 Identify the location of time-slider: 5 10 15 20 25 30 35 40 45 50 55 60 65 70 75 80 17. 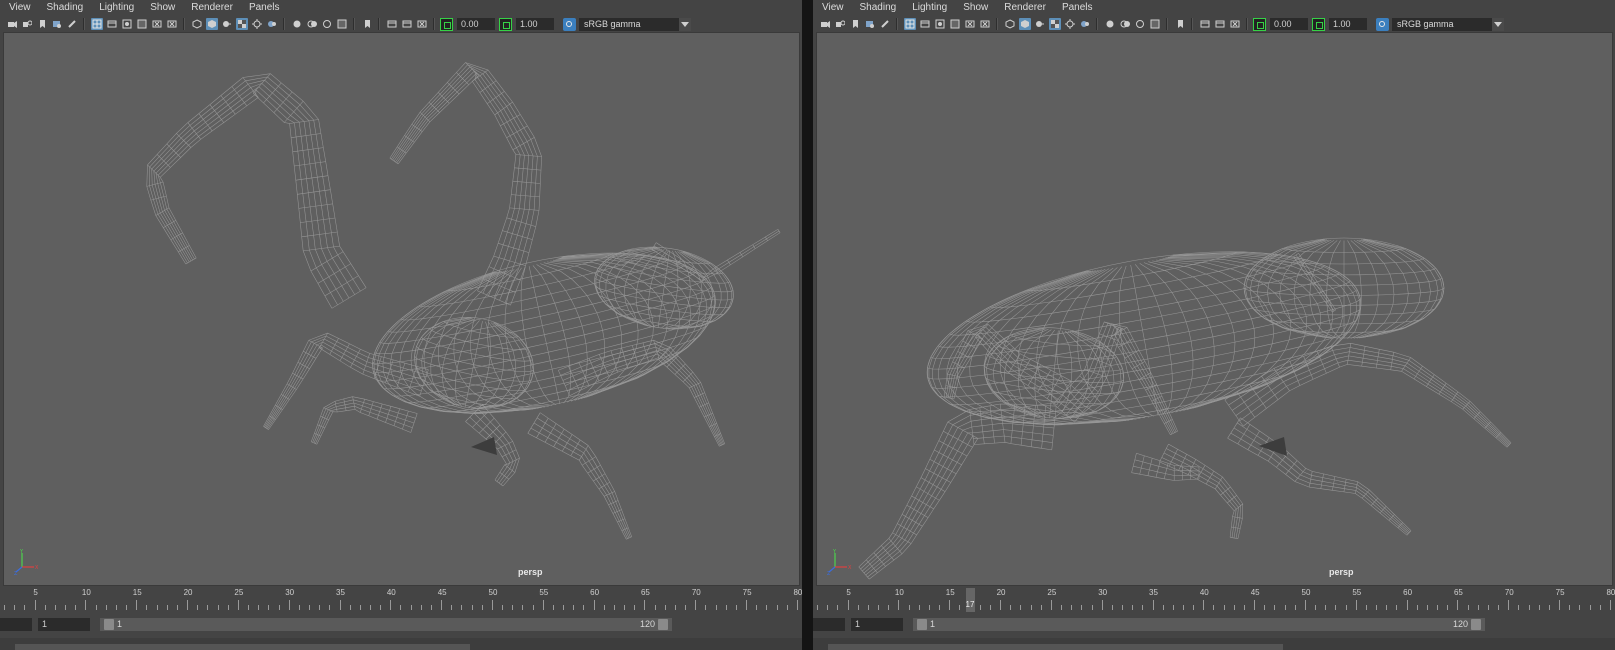
(1214, 601).